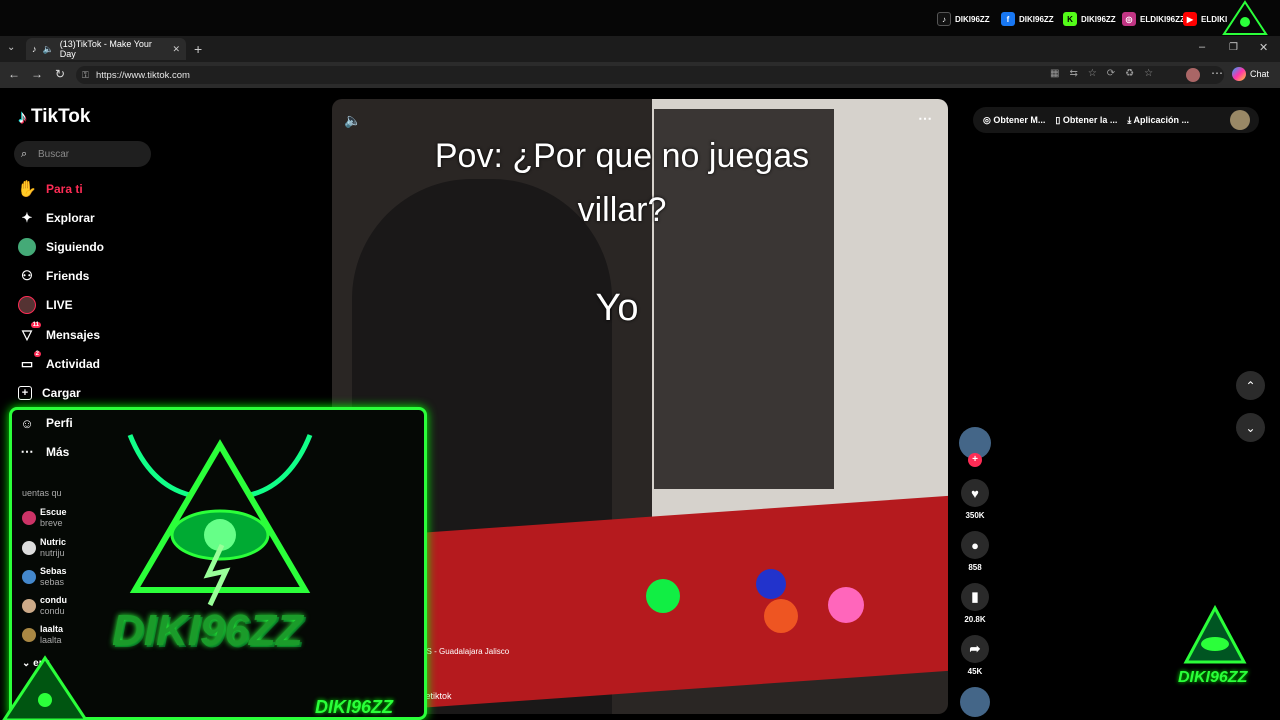  I want to click on nav-para-ti: ✋ Para ti, so click(77, 189).